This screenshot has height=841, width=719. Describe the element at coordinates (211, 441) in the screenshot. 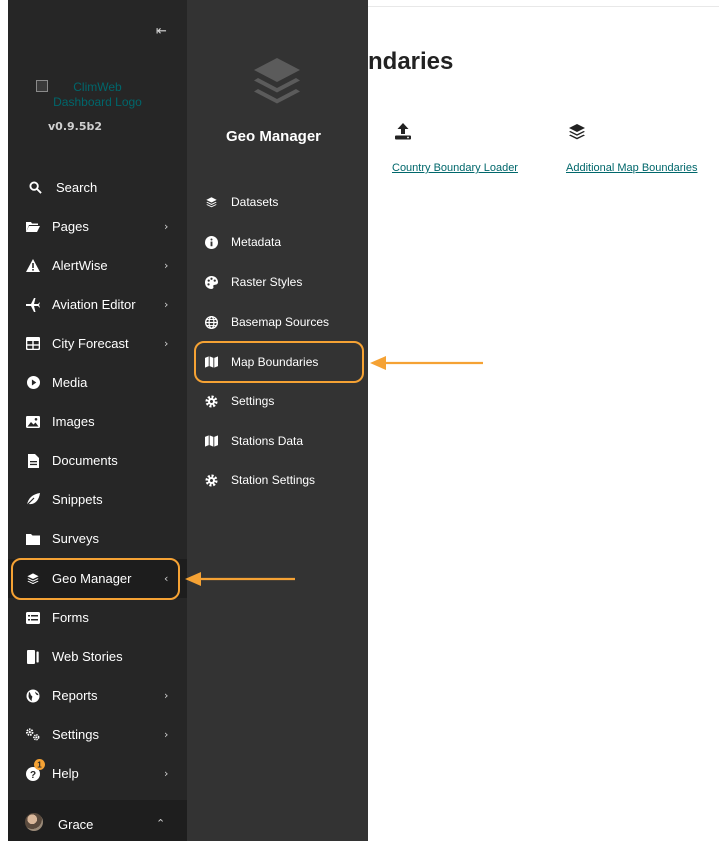

I see `map-icon` at that location.